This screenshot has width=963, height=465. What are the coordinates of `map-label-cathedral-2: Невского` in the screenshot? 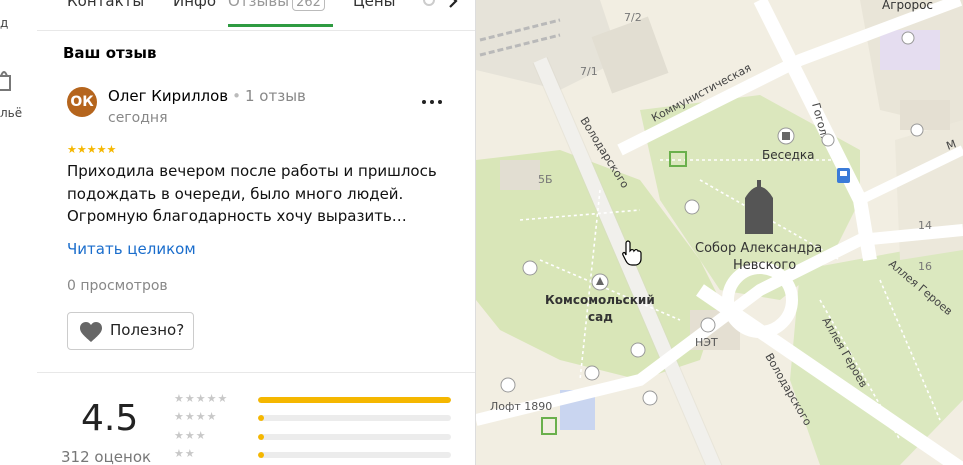 It's located at (764, 265).